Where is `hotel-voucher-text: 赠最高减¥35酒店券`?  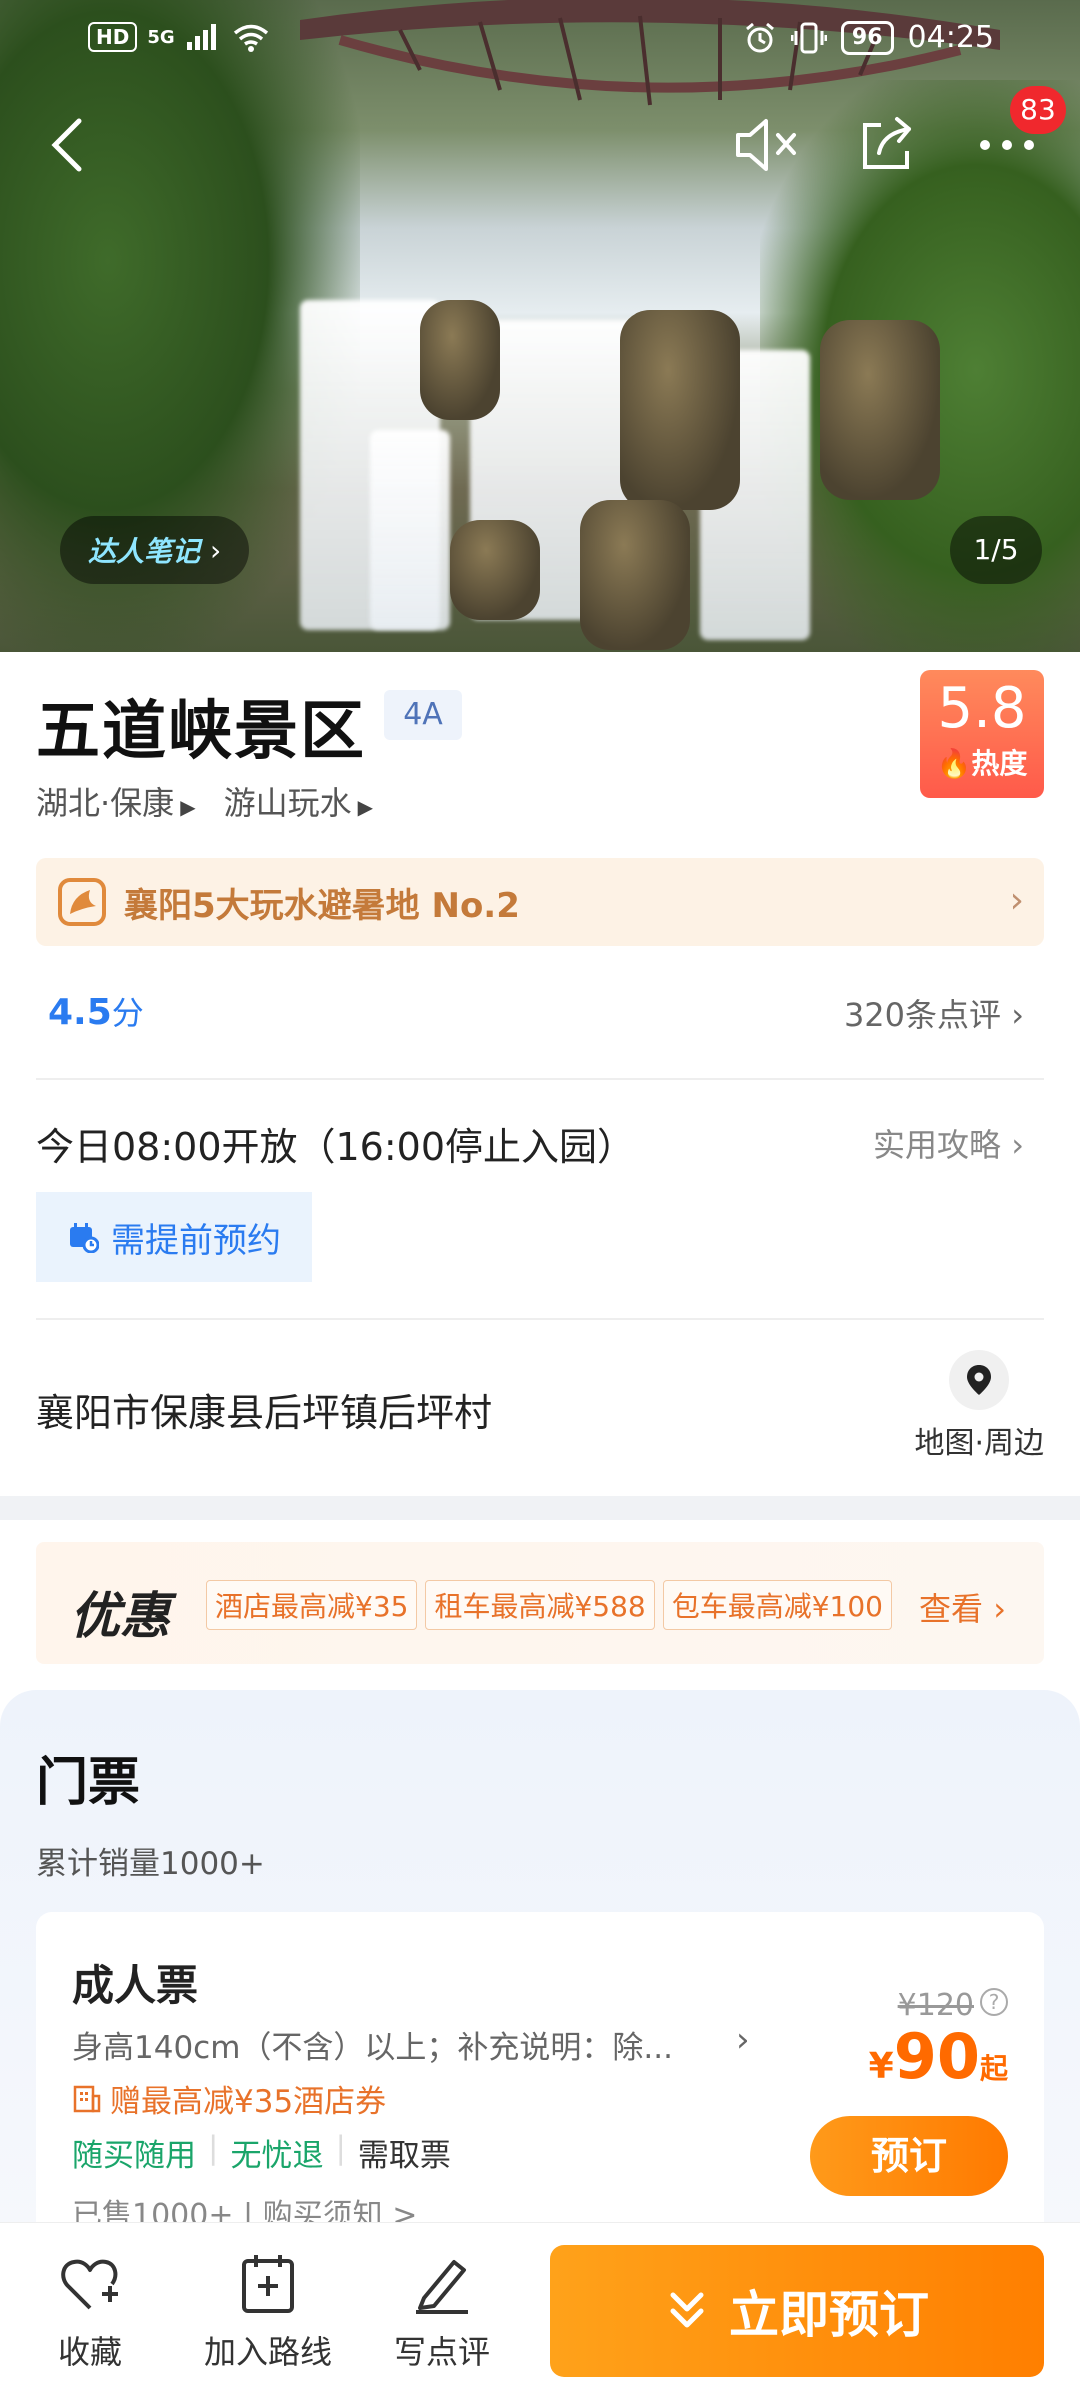
hotel-voucher-text: 赠最高减¥35酒店券 is located at coordinates (248, 2102).